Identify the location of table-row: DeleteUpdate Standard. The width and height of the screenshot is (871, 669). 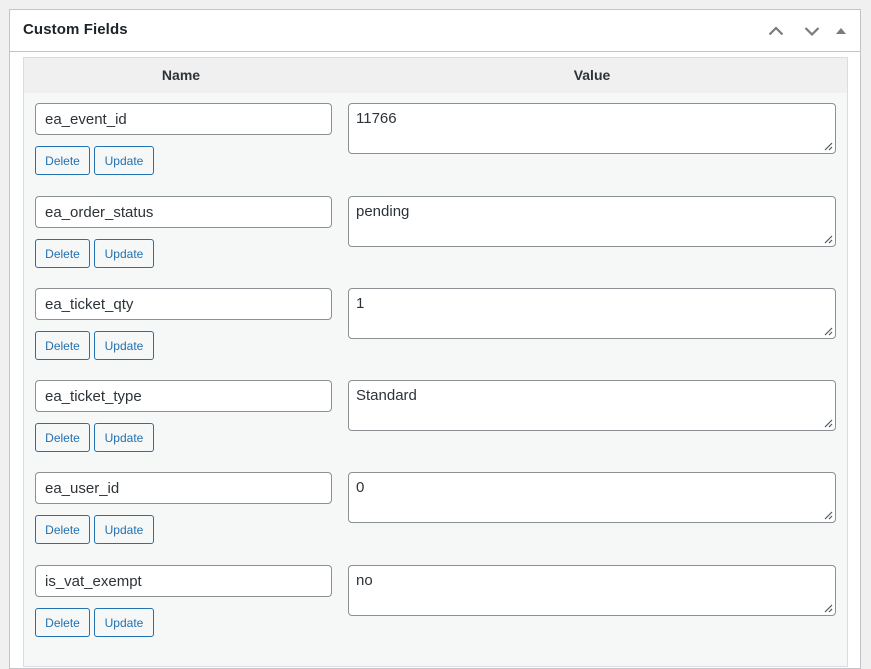
(435, 426).